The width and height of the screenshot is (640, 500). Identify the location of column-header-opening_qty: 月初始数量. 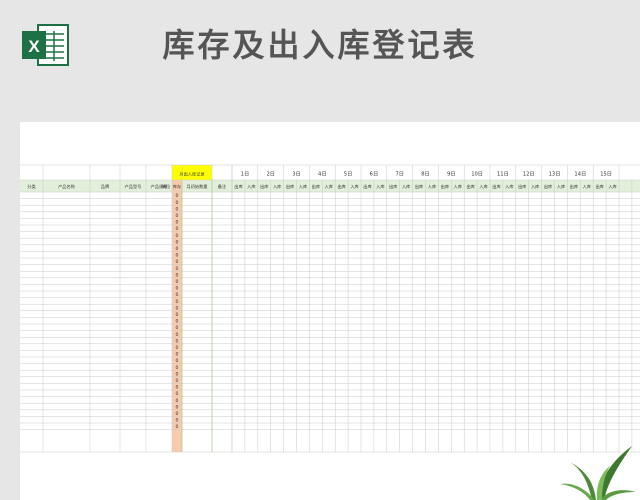
(197, 186).